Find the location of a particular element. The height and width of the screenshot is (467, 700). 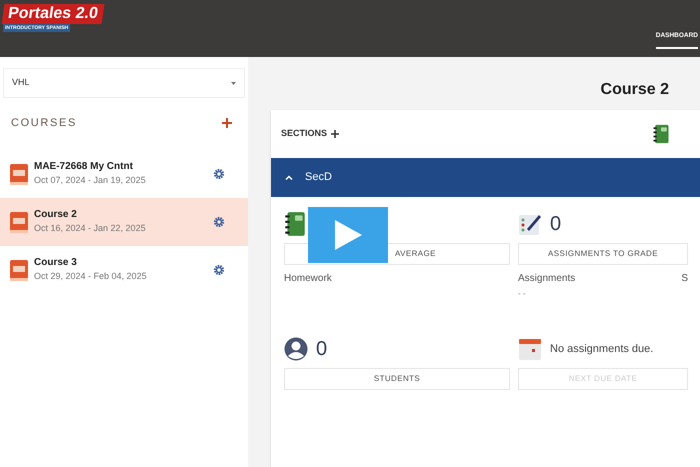

tile-caption: S is located at coordinates (684, 279).